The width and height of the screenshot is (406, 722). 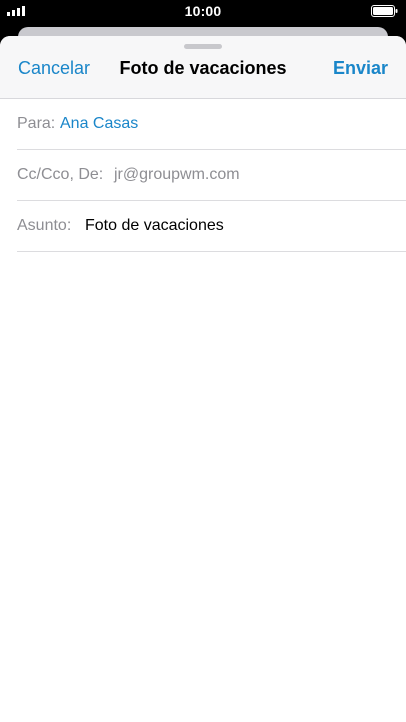 I want to click on subject-input: Foto de vacaciones, so click(x=154, y=226).